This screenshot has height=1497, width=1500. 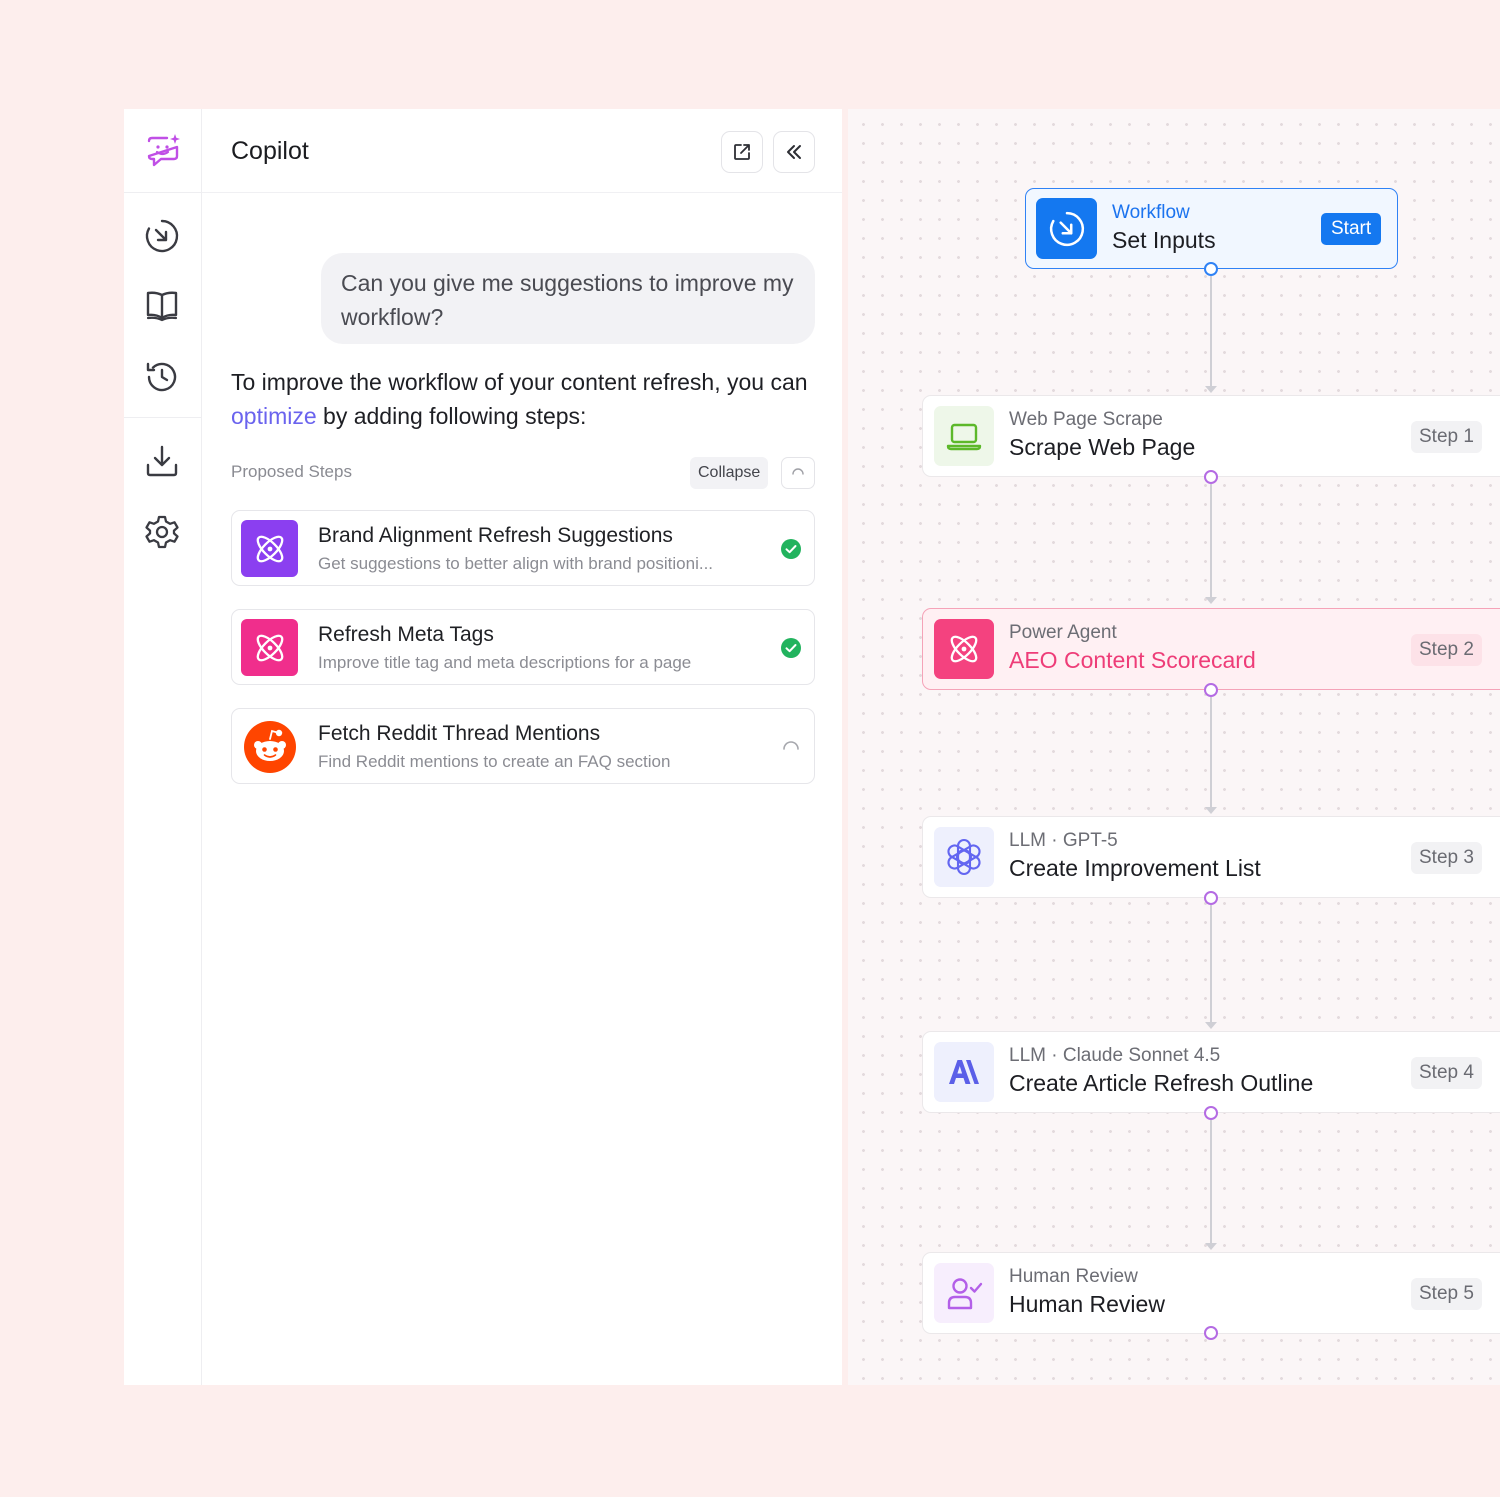 I want to click on book-icon, so click(x=162, y=306).